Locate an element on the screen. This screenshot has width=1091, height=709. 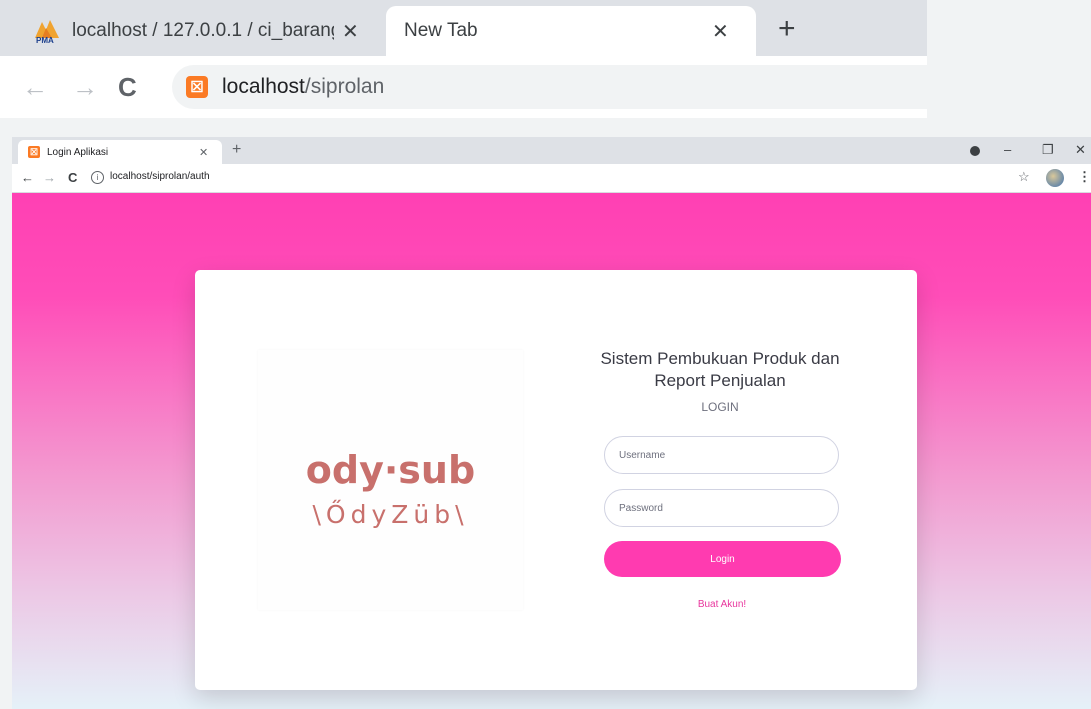
username-input is located at coordinates (721, 455).